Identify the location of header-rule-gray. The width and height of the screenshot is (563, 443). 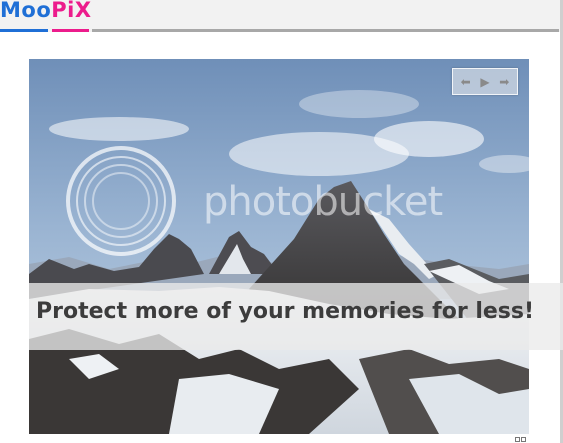
(325, 30).